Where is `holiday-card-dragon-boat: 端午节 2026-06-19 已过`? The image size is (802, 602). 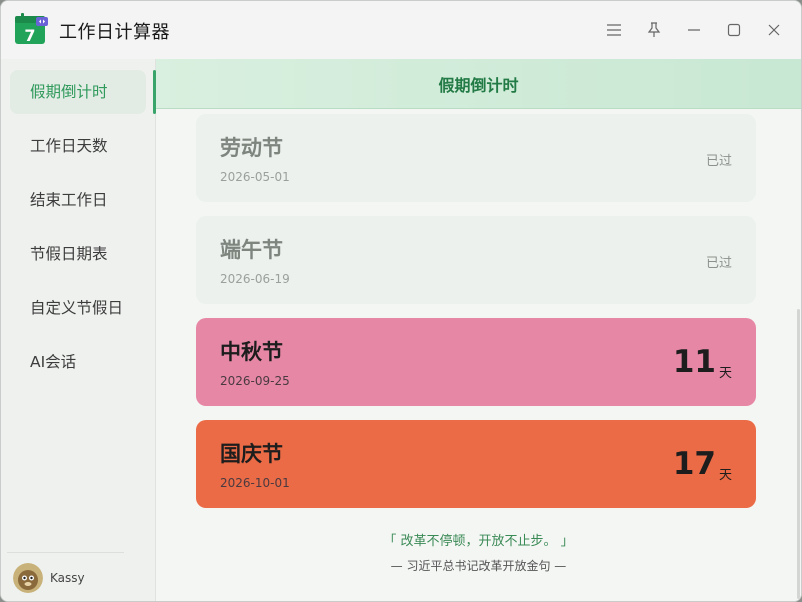
holiday-card-dragon-boat: 端午节 2026-06-19 已过 is located at coordinates (476, 260).